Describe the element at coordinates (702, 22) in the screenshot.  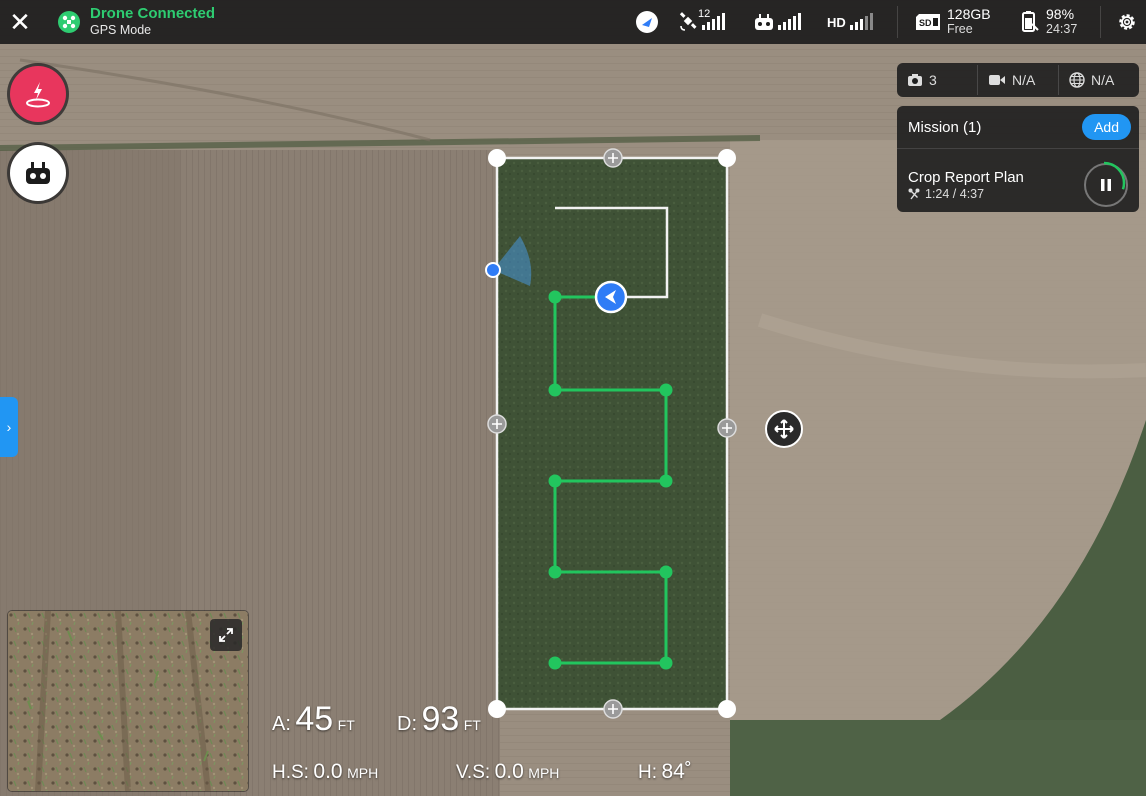
I see `gps-signal: 12` at that location.